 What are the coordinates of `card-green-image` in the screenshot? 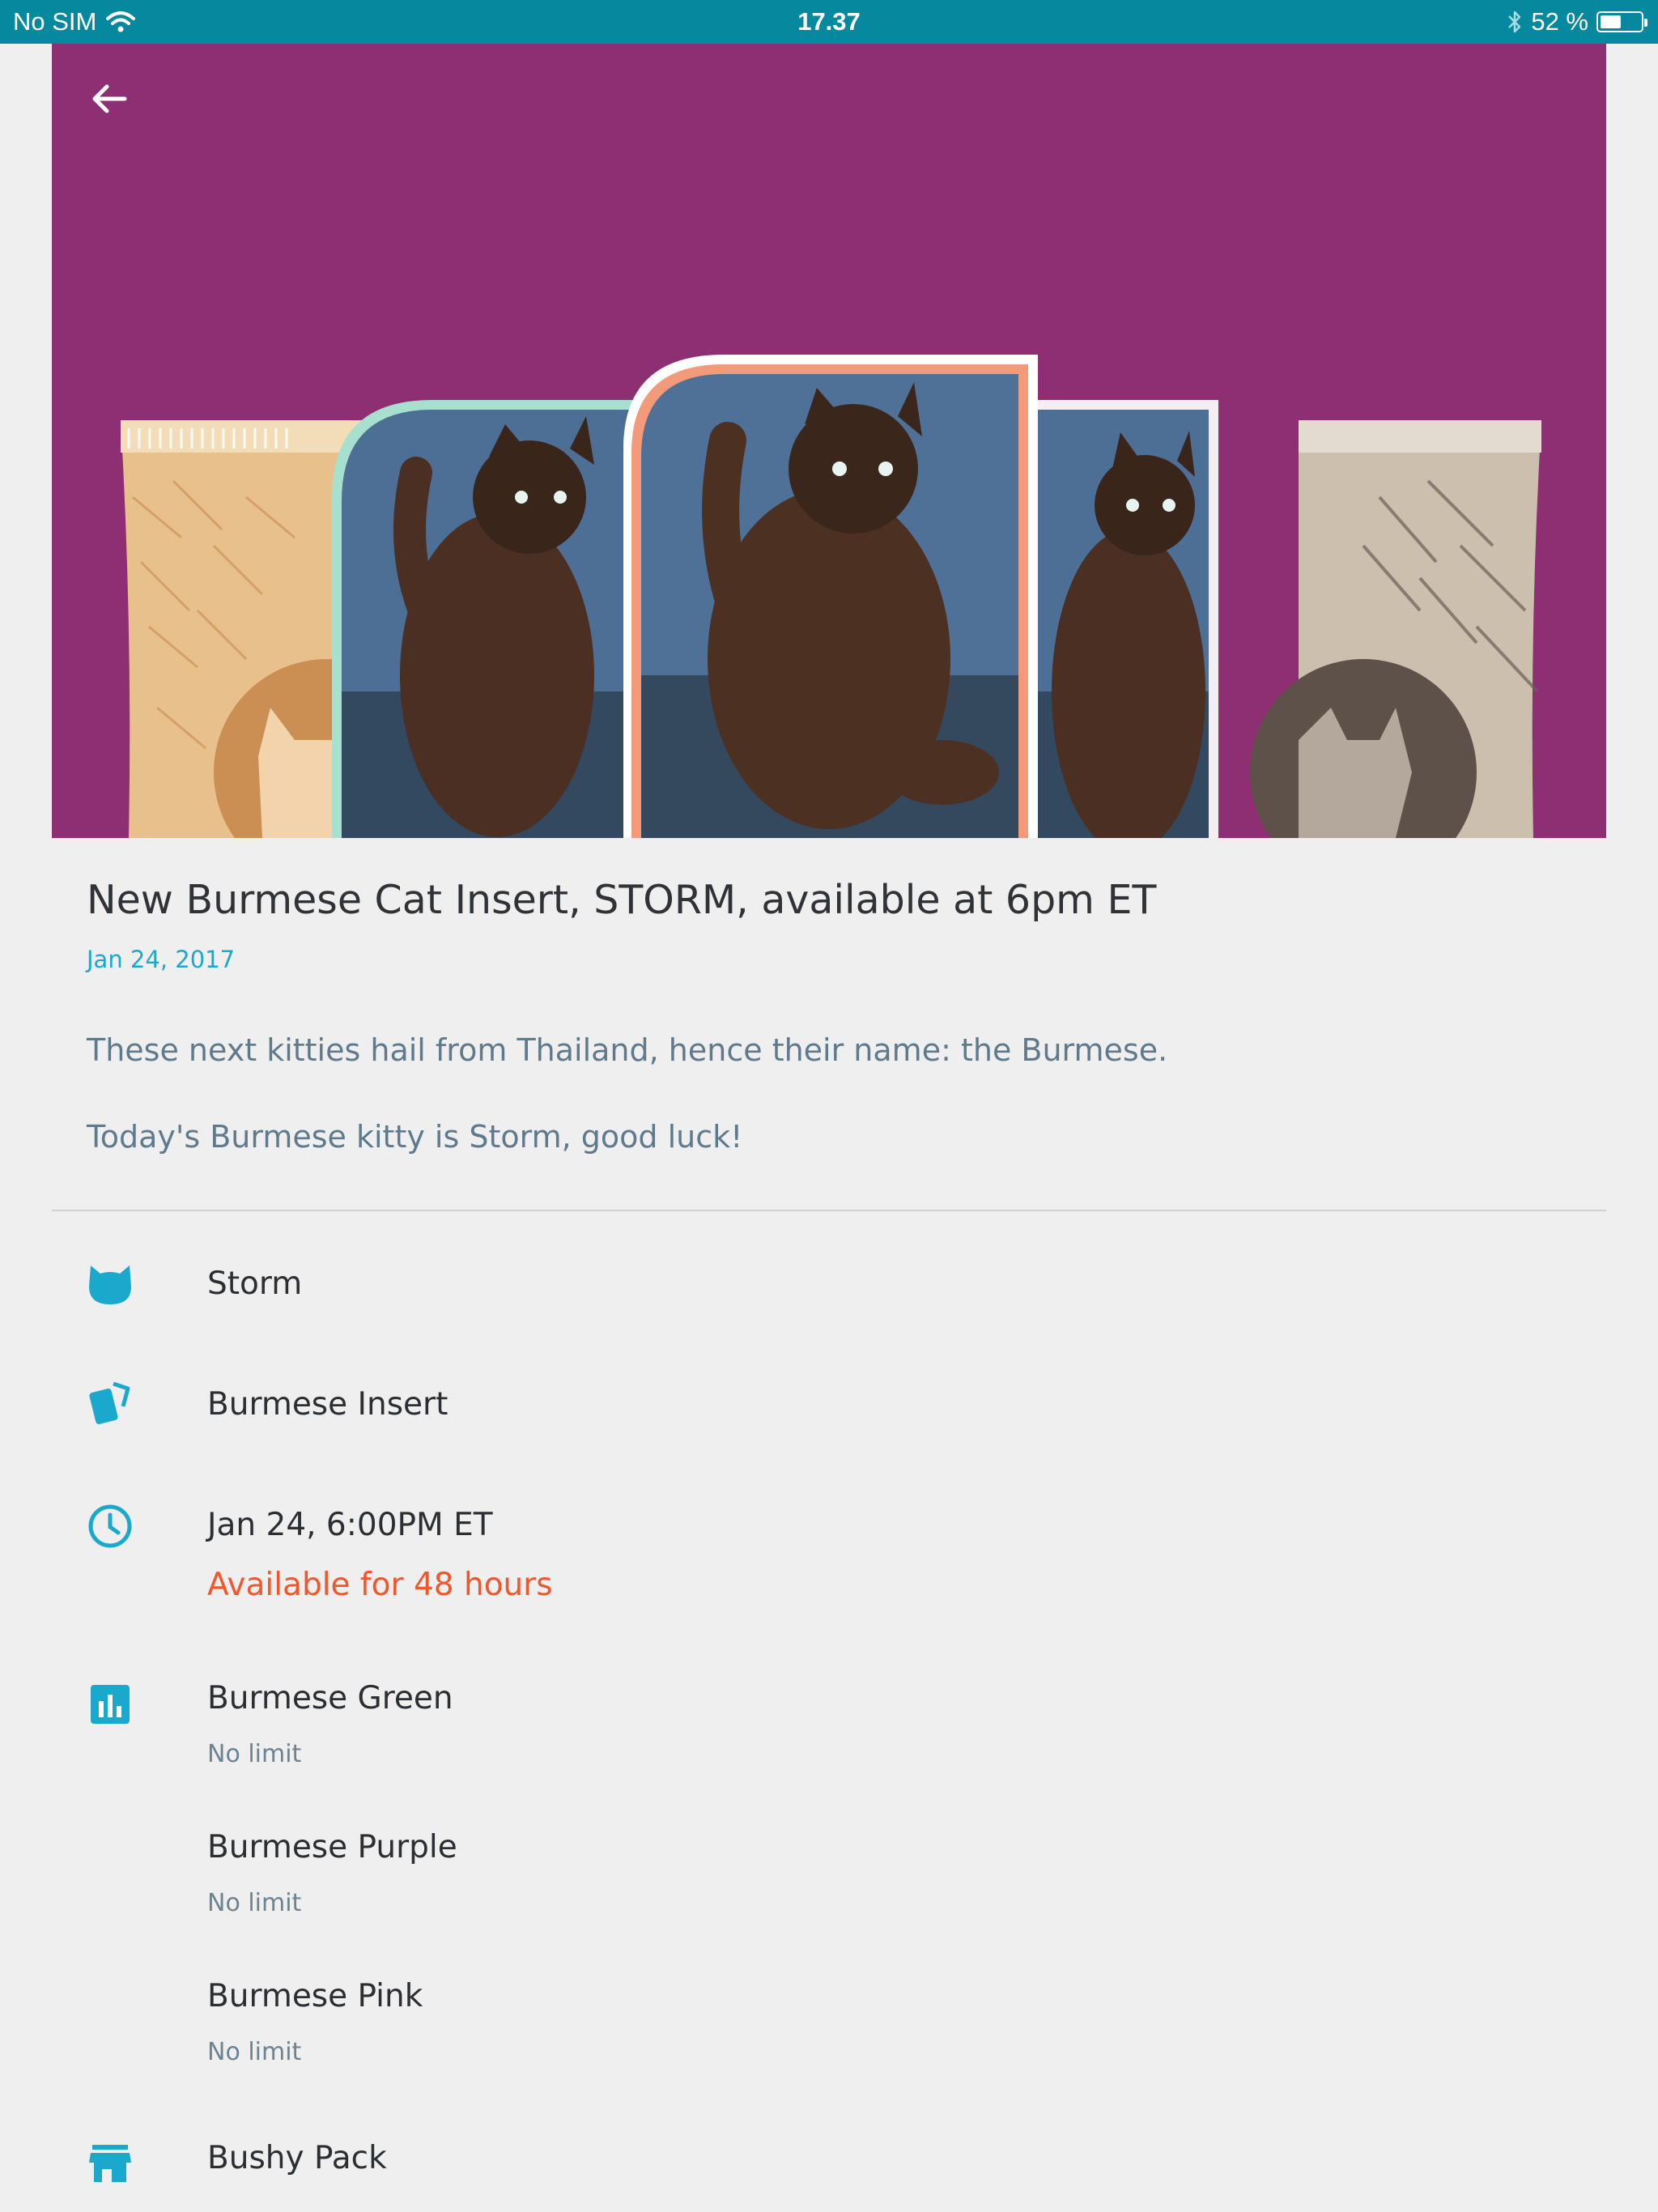 It's located at (483, 619).